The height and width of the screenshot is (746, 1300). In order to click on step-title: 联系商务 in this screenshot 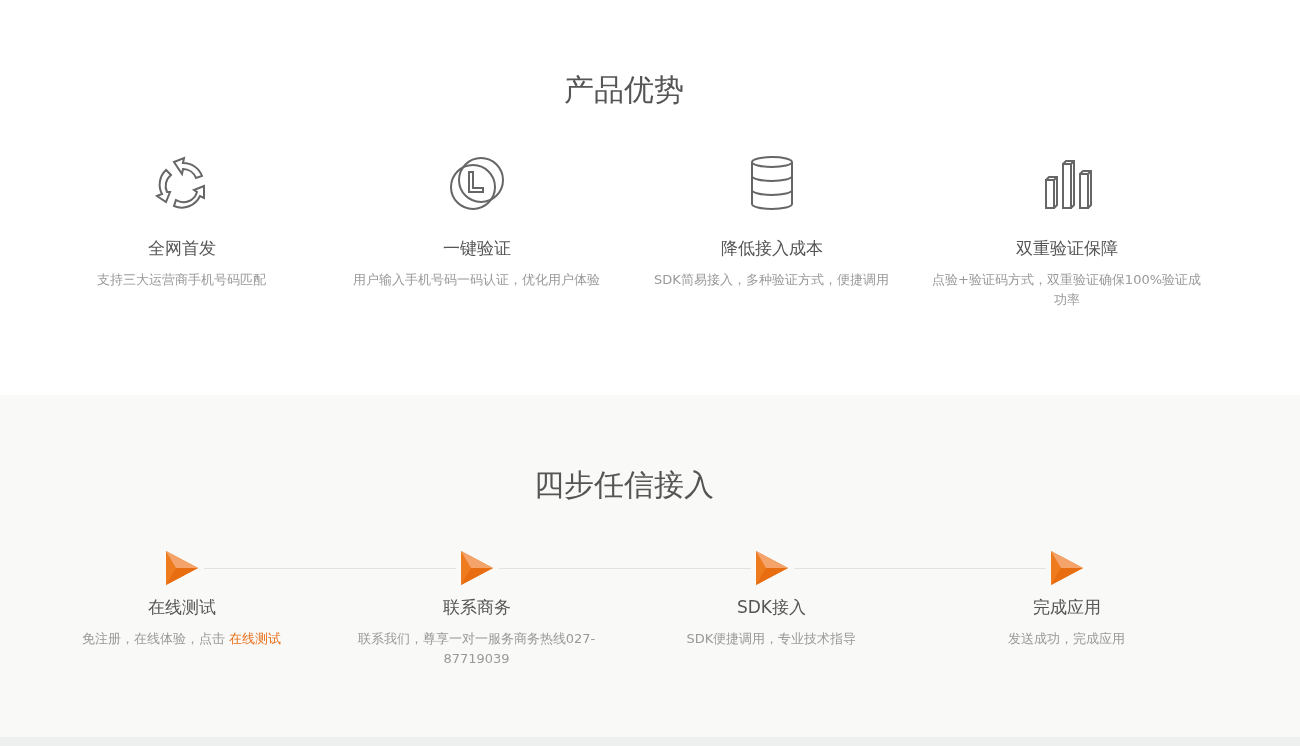, I will do `click(476, 607)`.